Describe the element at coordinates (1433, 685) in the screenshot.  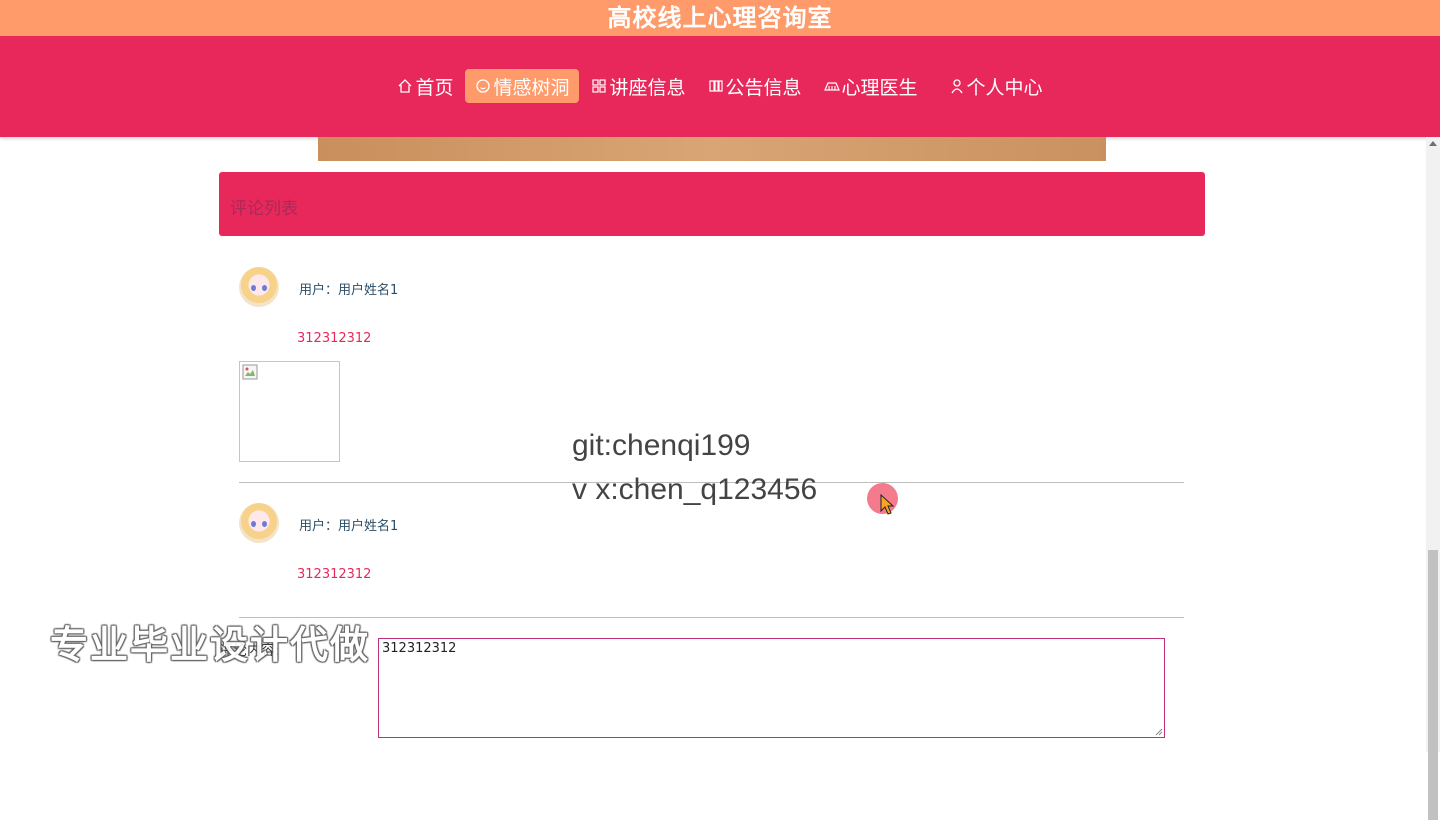
I see `scrollbar-thumb` at that location.